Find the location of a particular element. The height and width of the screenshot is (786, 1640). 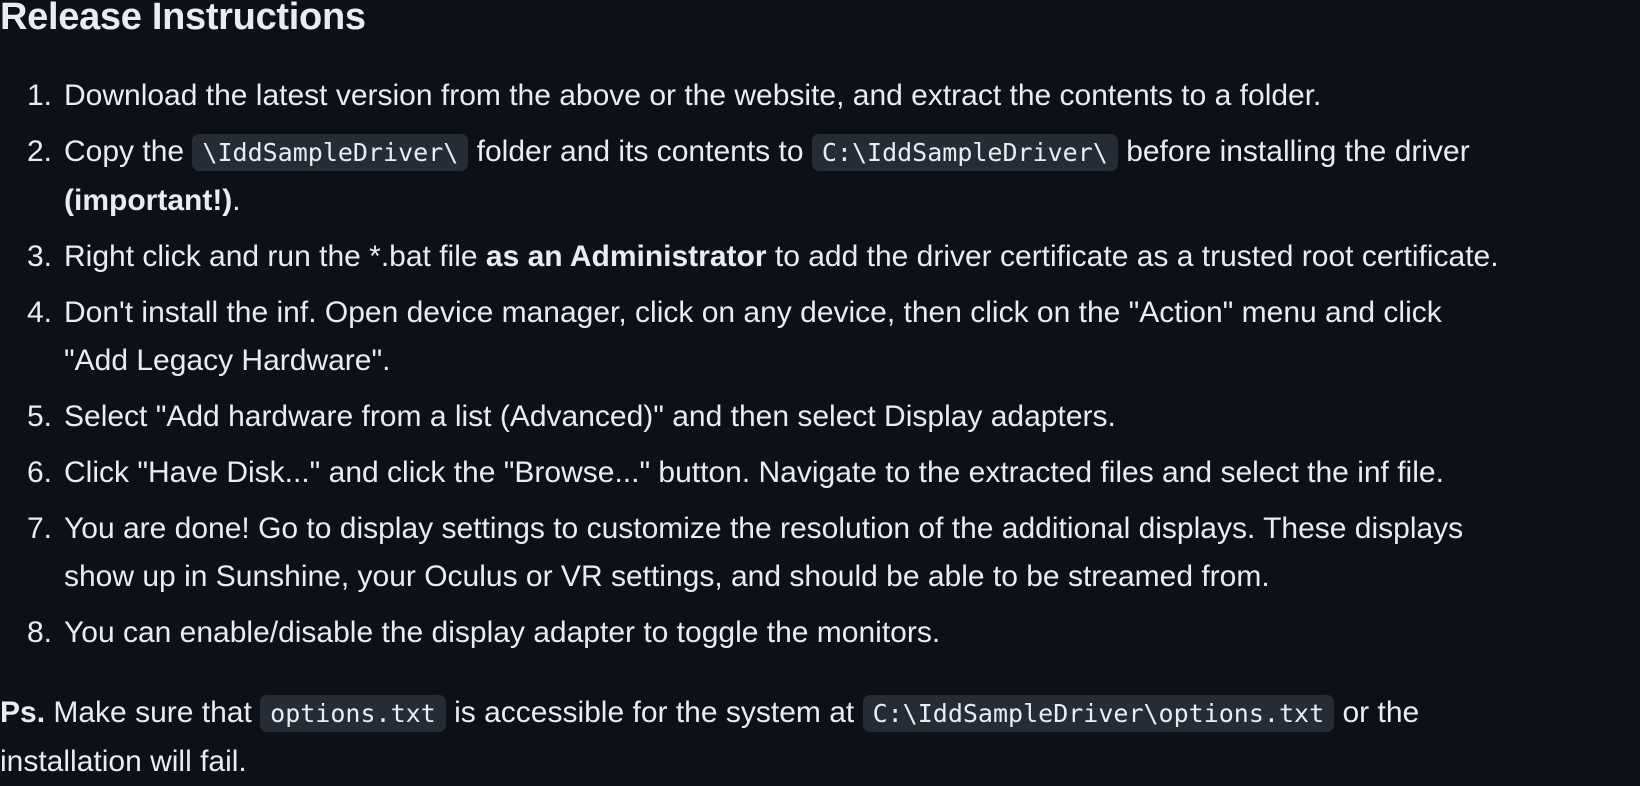

ps-text: is accessible for the system at is located at coordinates (654, 712).